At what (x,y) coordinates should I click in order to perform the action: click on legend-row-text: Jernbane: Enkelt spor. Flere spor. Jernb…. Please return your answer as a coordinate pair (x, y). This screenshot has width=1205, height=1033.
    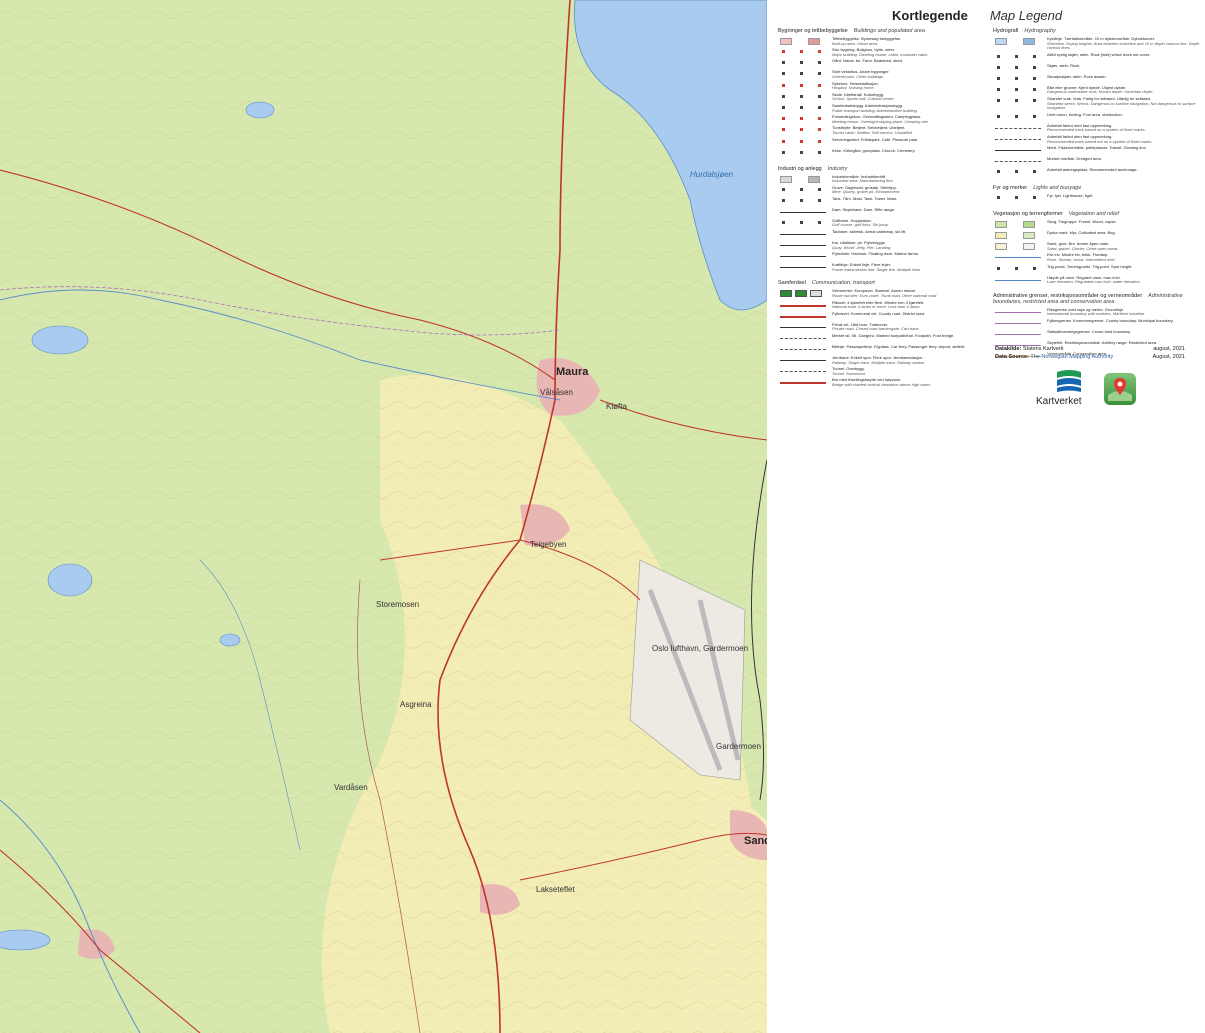
    Looking at the image, I should click on (879, 360).